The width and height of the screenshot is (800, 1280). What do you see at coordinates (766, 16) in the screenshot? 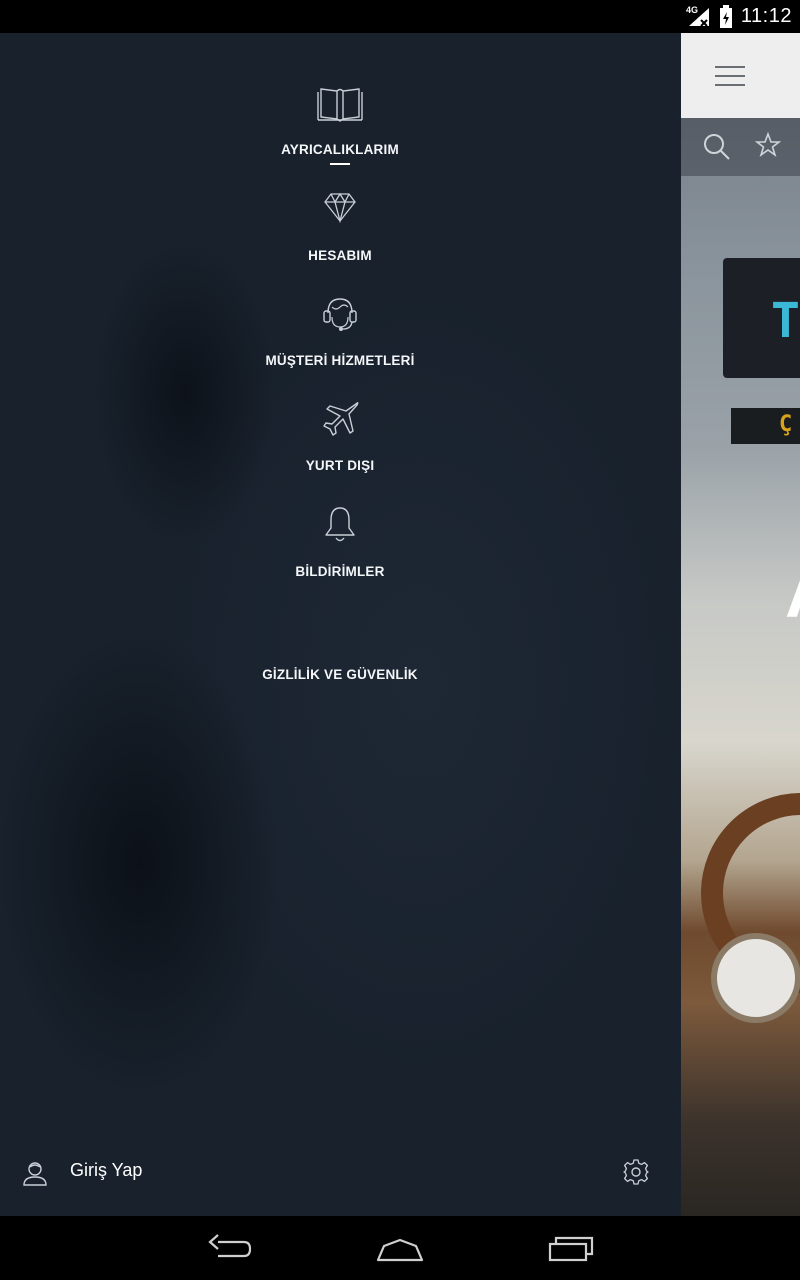
I see `clock: 11:12` at bounding box center [766, 16].